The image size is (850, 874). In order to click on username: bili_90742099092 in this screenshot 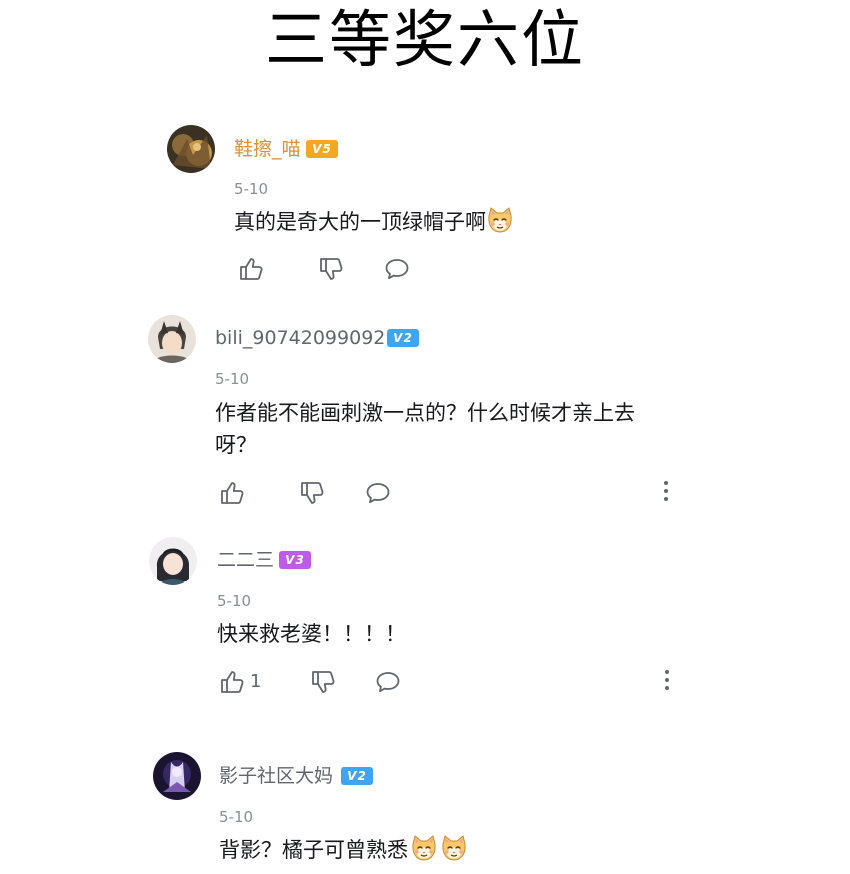, I will do `click(300, 338)`.